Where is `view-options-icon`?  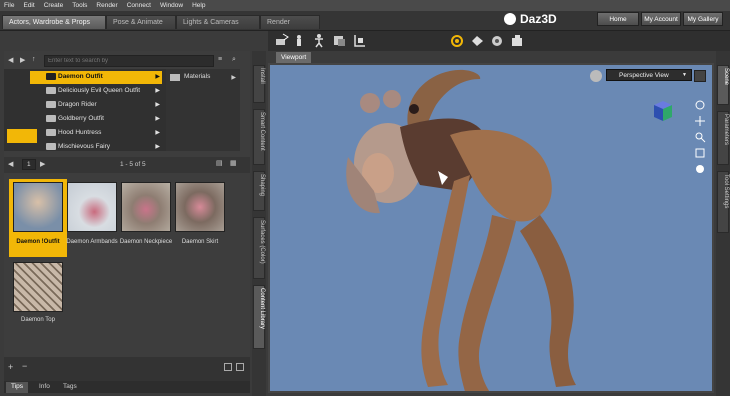
view-options-icon is located at coordinates (596, 76).